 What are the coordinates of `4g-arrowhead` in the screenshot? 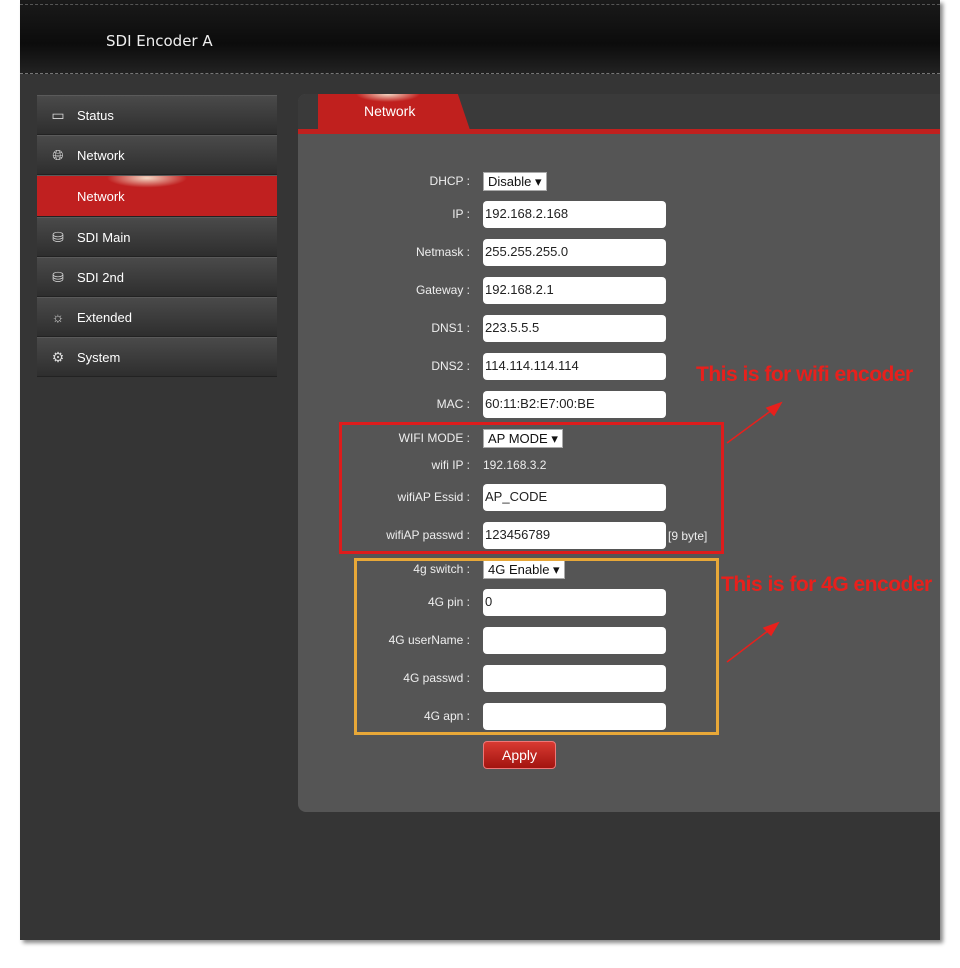 It's located at (771, 629).